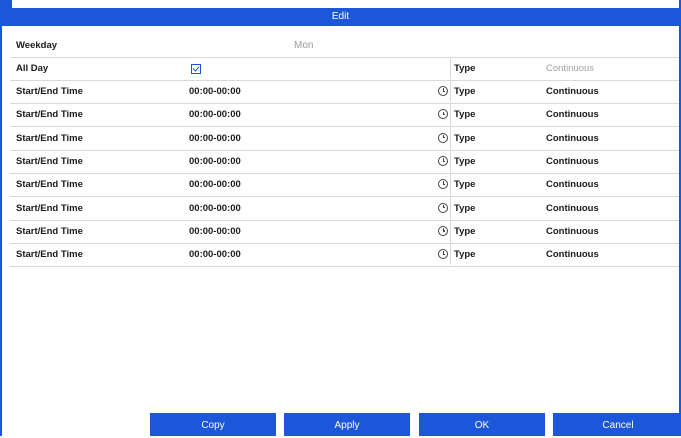 Image resolution: width=681 pixels, height=438 pixels. What do you see at coordinates (344, 46) in the screenshot?
I see `weekday-row: Weekday Mon` at bounding box center [344, 46].